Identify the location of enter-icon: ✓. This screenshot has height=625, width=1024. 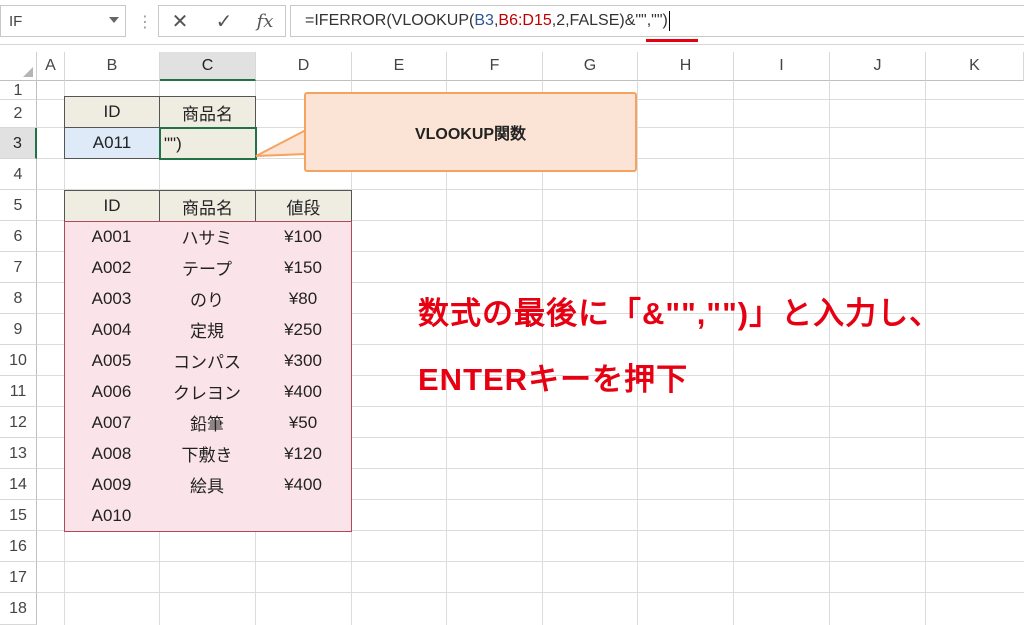
(224, 22).